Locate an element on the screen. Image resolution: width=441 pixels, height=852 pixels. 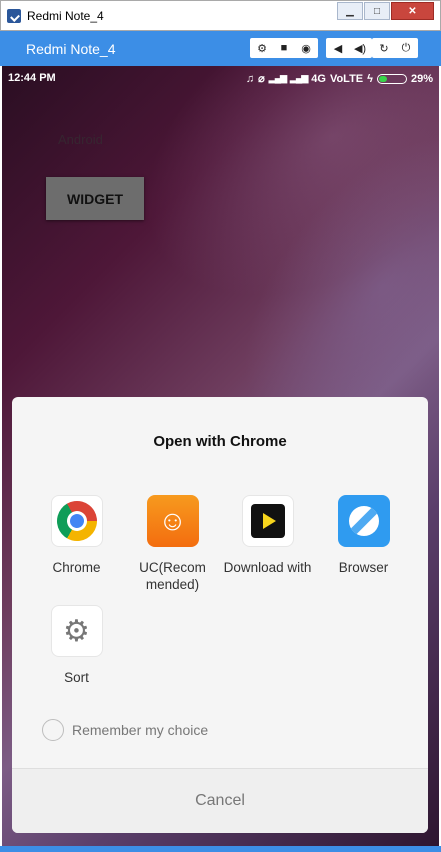
alarm-off-icon: ⌀ is located at coordinates (261, 79).